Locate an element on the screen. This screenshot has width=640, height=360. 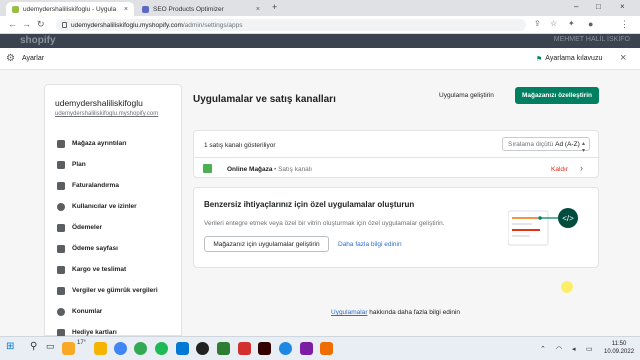
browser-tab: SEO Products Optimizer × is located at coordinates (201, 9).